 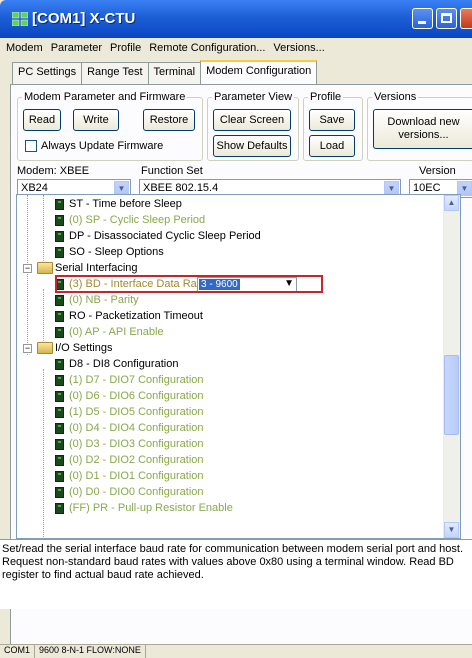 I want to click on tree-scrollbar: ▲ ▼, so click(x=451, y=366).